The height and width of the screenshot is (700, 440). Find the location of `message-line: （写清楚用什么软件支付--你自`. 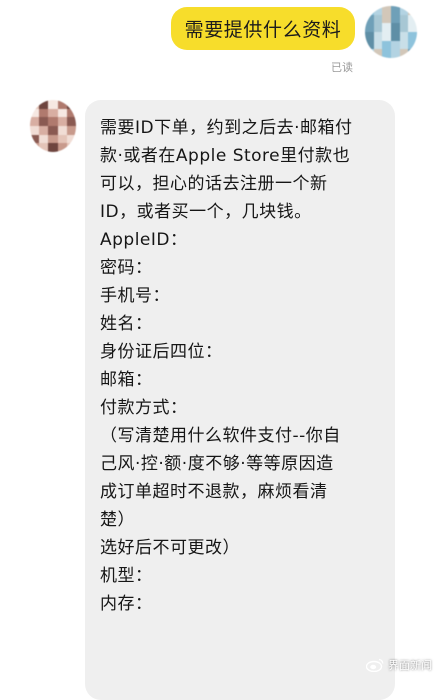

message-line: （写清楚用什么软件支付--你自 is located at coordinates (220, 436).